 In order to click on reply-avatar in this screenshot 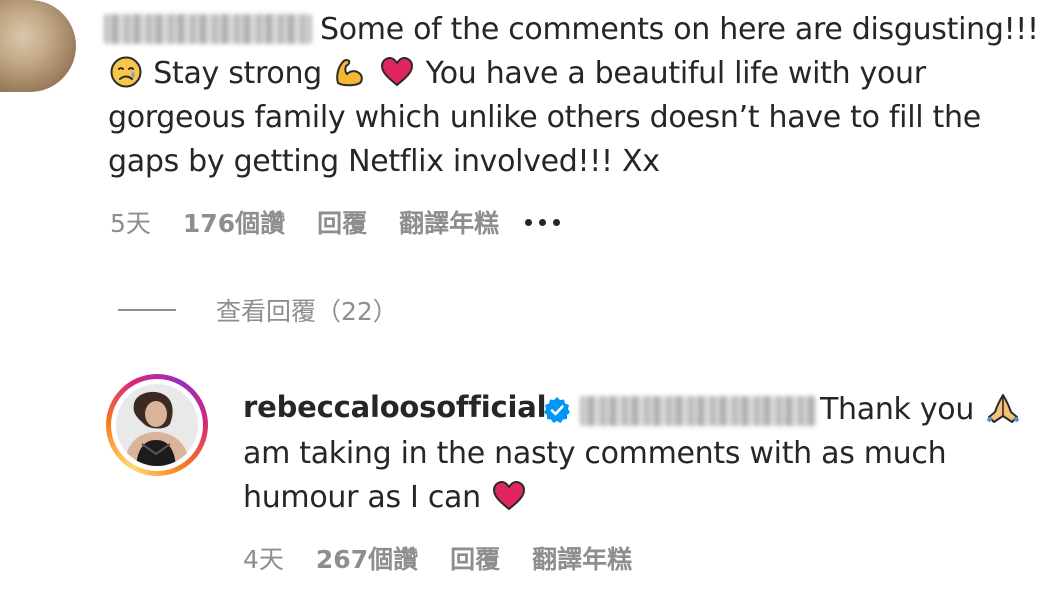, I will do `click(157, 425)`.